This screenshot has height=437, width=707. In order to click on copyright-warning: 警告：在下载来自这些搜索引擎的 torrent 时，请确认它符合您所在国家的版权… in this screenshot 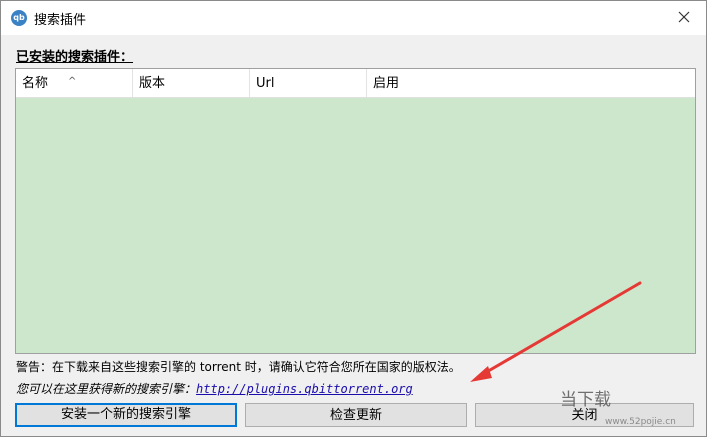, I will do `click(238, 367)`.